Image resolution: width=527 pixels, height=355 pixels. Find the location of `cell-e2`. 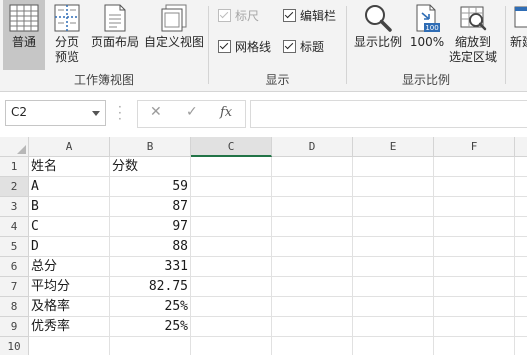

cell-e2 is located at coordinates (393, 187).